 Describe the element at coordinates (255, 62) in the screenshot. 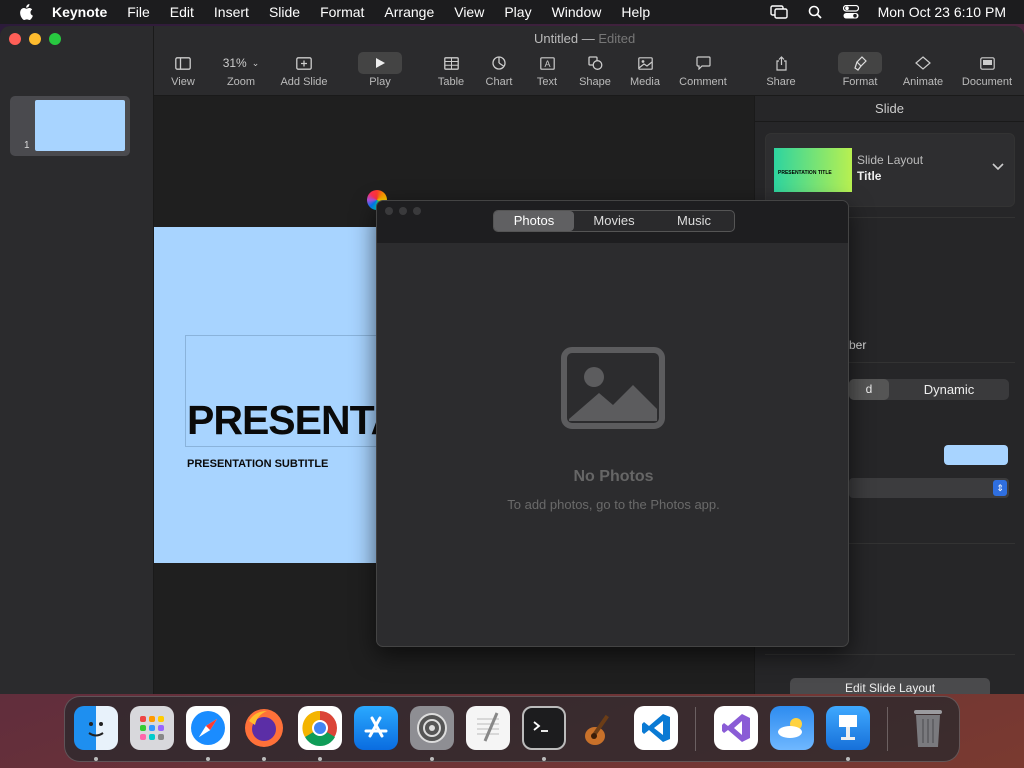

I see `chevron-down-icon: ⌄` at that location.